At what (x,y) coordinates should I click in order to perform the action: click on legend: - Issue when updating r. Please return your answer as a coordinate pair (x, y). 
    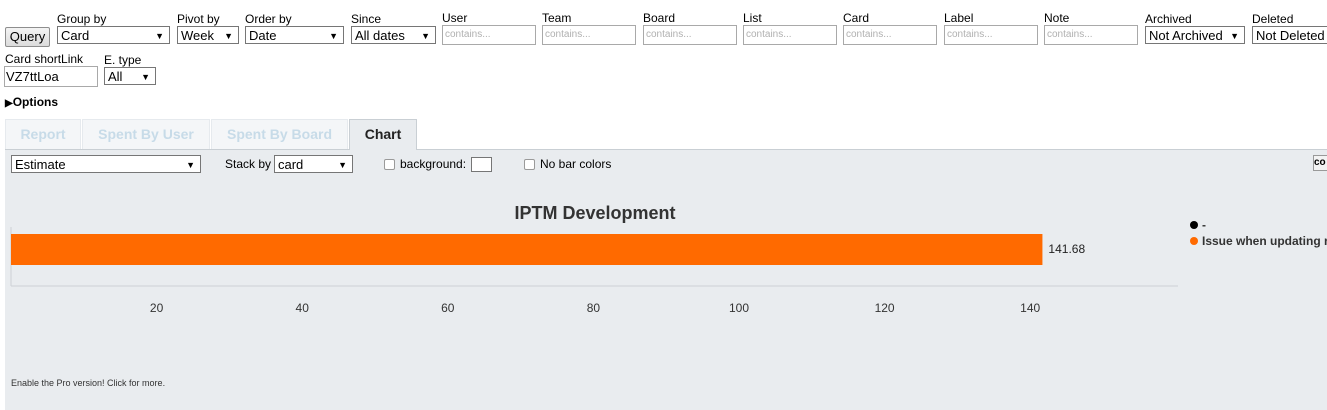
    Looking at the image, I should click on (1258, 233).